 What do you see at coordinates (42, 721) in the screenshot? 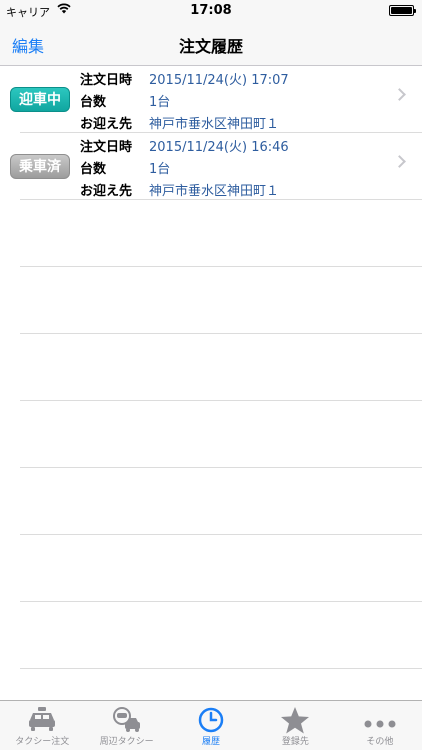
I see `taxi-icon` at bounding box center [42, 721].